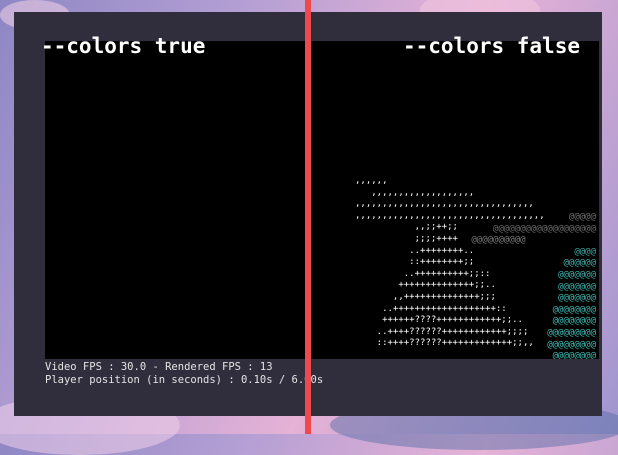 This screenshot has height=455, width=618. I want to click on colors-true-label: --colors true, so click(123, 46).